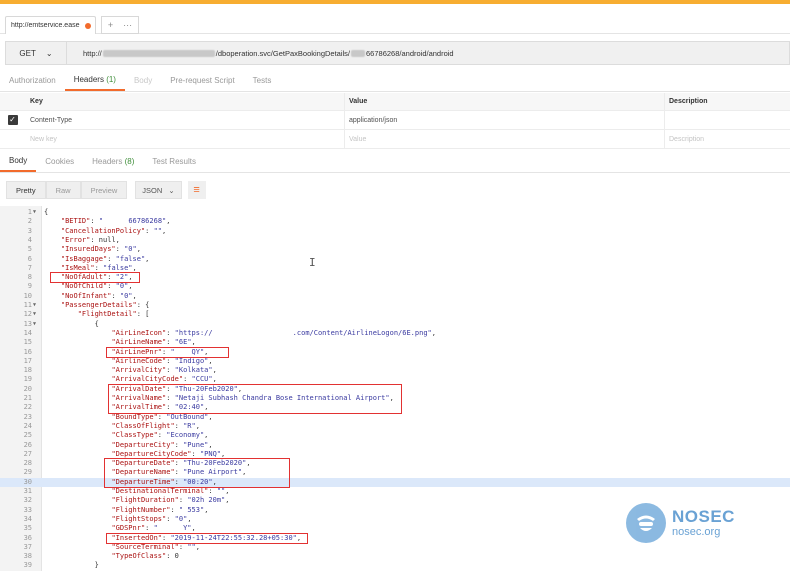 The image size is (790, 571). I want to click on line-number: 18, so click(27, 370).